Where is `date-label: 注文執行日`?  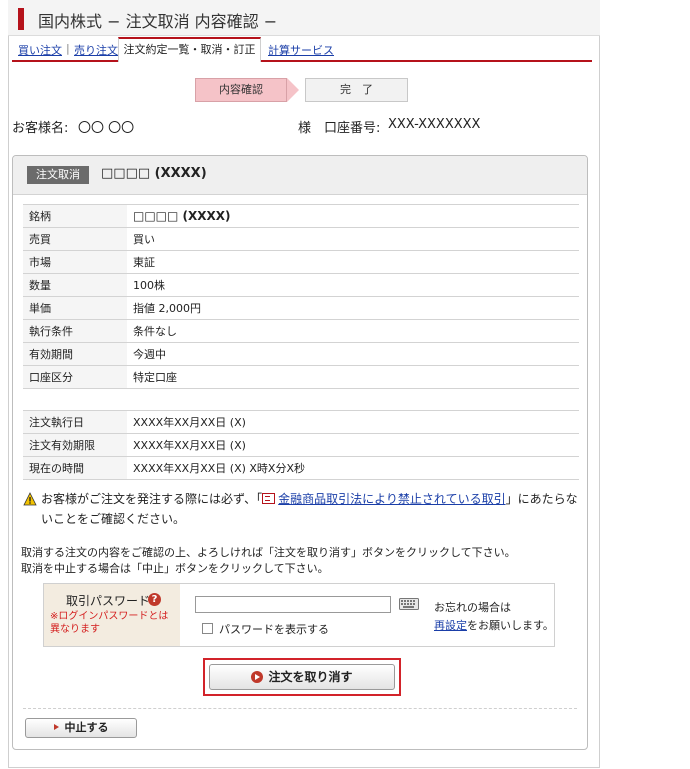
date-label: 注文執行日 is located at coordinates (75, 422).